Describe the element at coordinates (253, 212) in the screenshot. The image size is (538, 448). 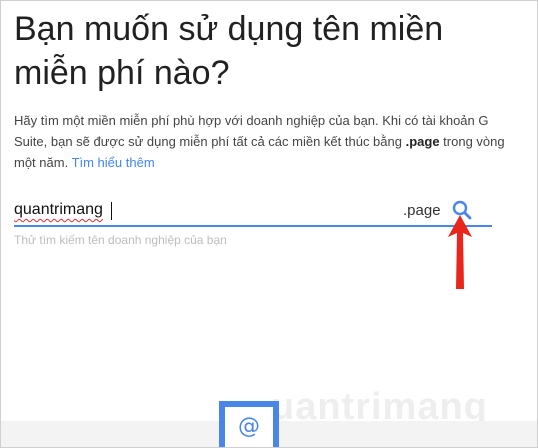
I see `domain-search-field: quantrimang .page` at that location.